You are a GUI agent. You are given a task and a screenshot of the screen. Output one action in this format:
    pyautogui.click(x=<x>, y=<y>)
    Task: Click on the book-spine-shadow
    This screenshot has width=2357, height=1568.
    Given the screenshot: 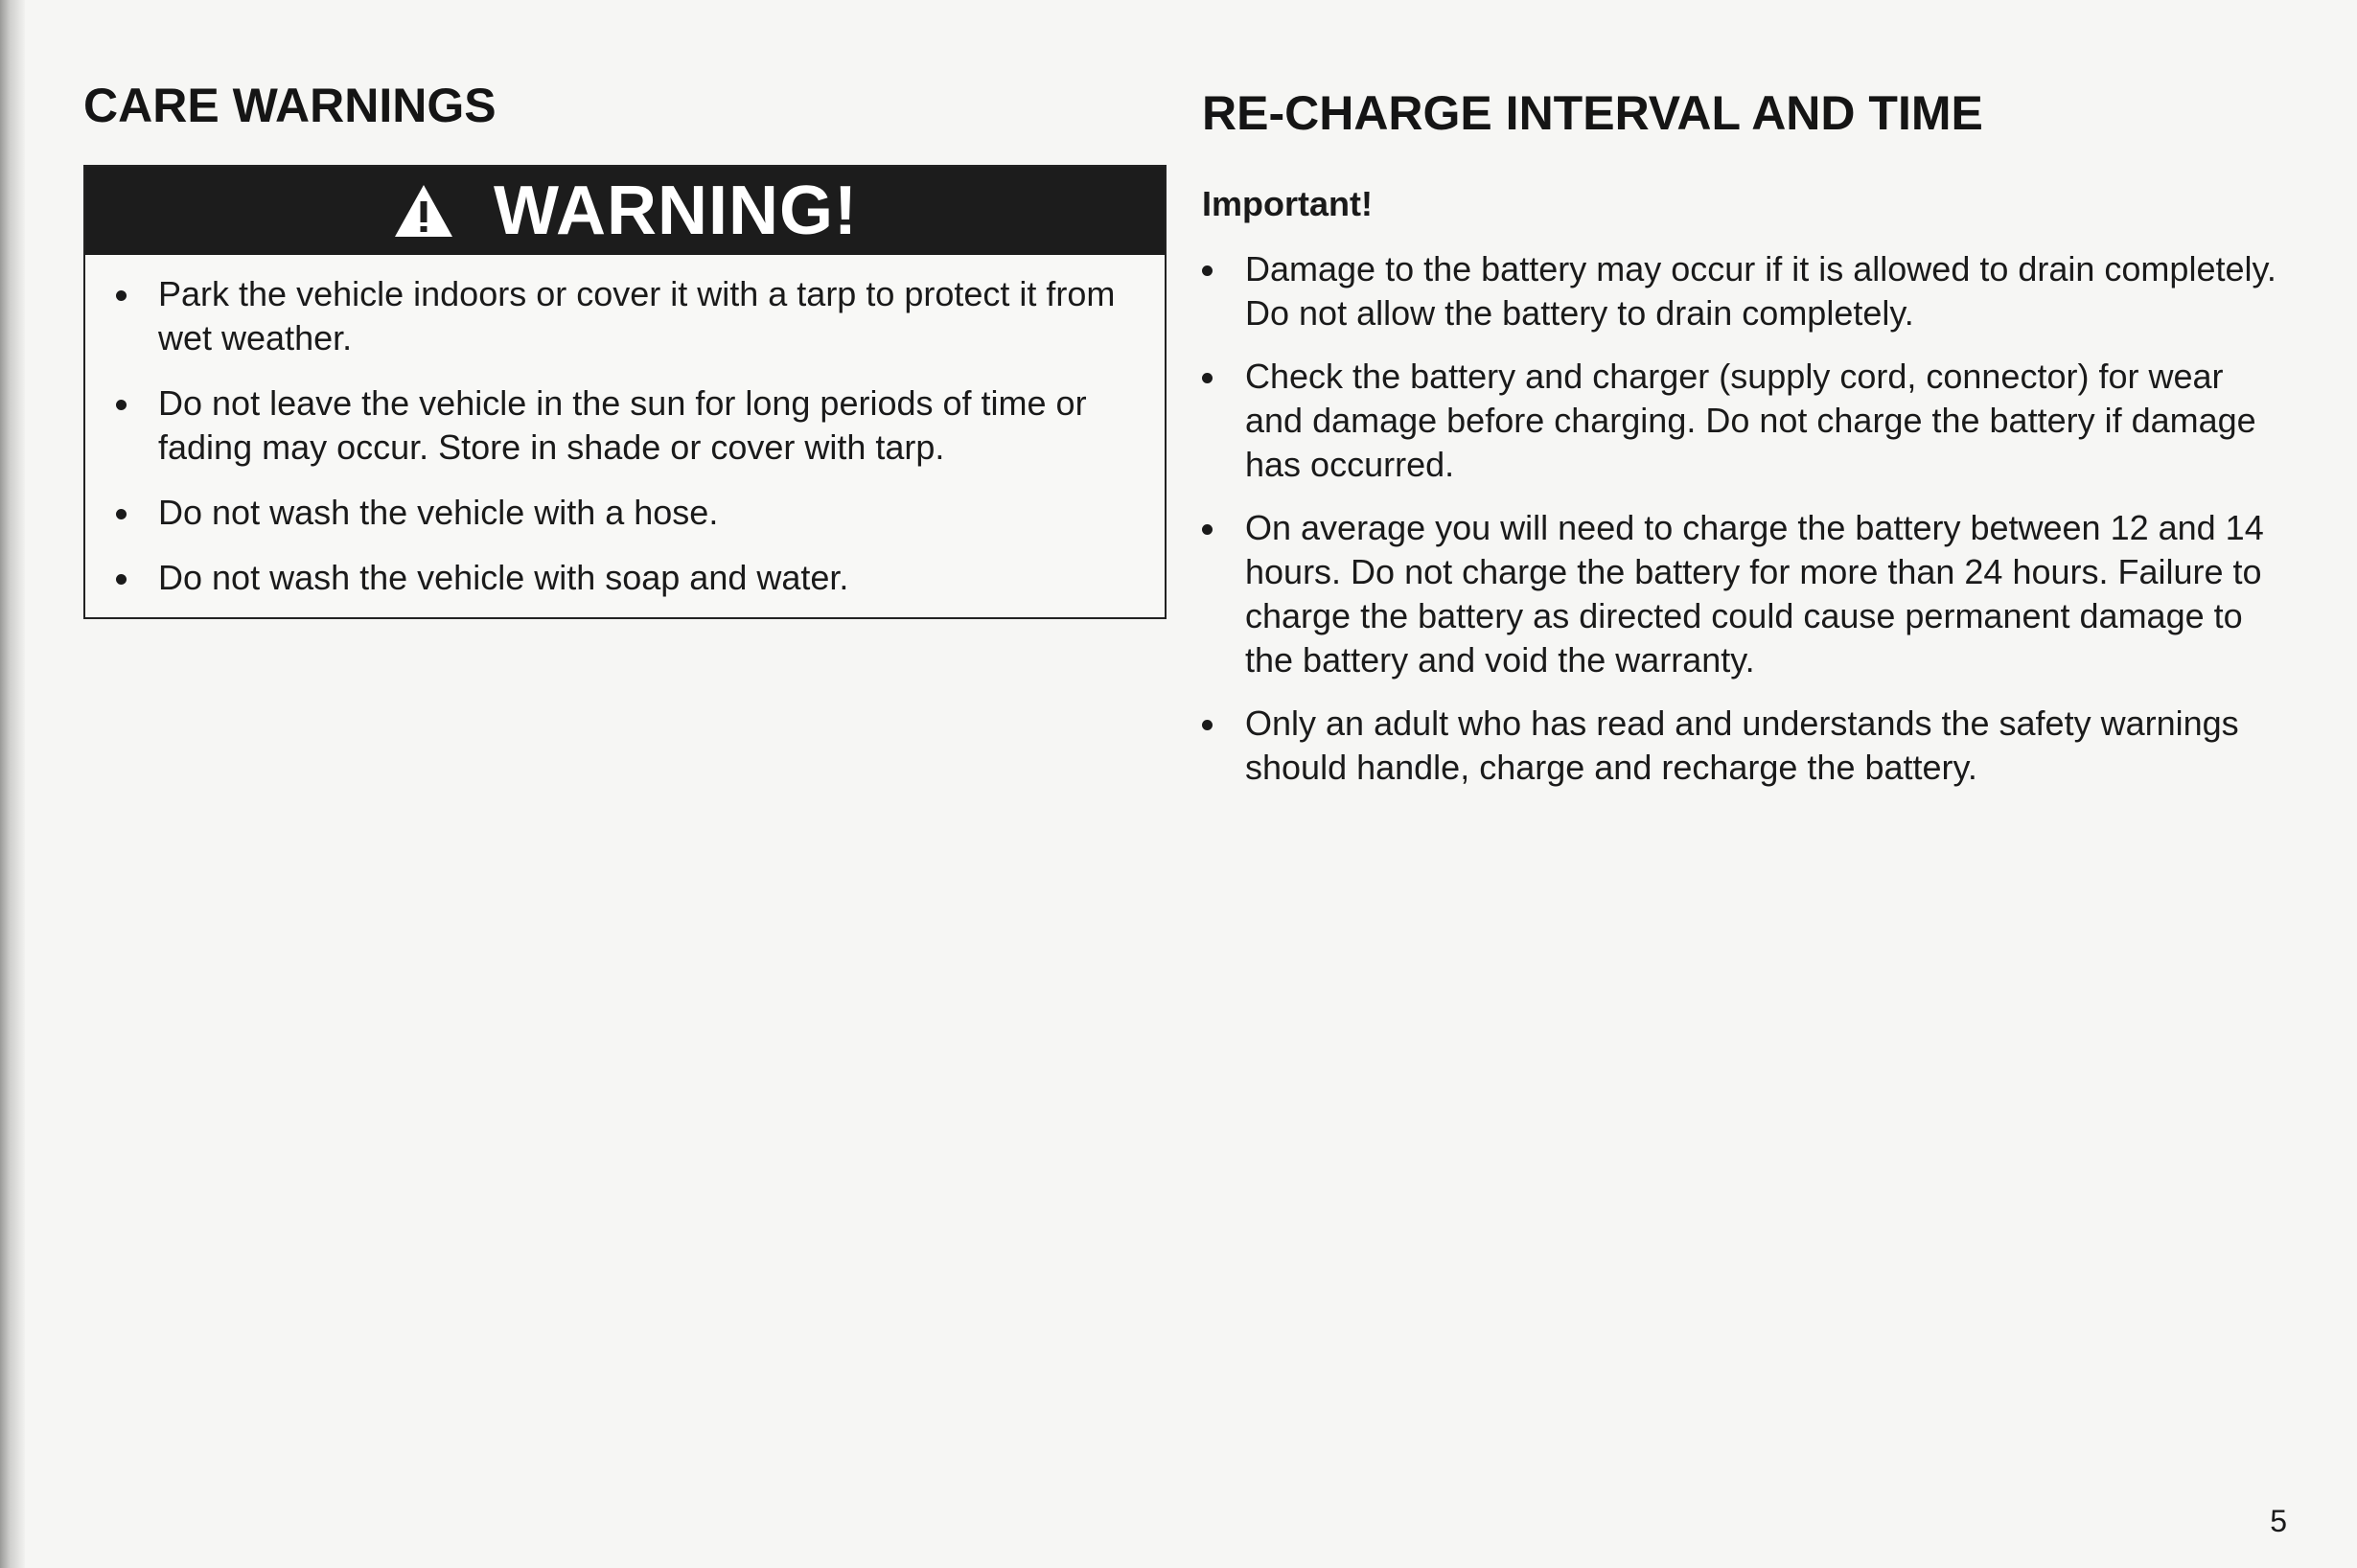 What is the action you would take?
    pyautogui.click(x=12, y=784)
    